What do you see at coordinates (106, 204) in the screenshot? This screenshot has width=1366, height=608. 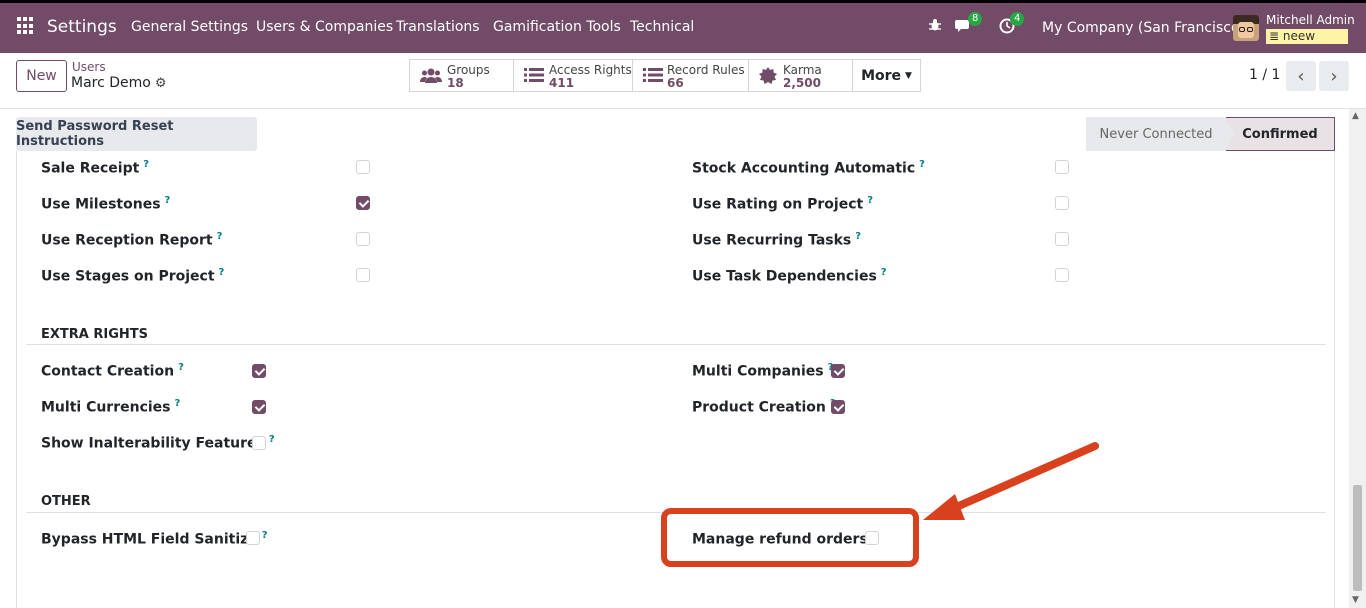 I see `field-label-use-milestones: Use Milestones?` at bounding box center [106, 204].